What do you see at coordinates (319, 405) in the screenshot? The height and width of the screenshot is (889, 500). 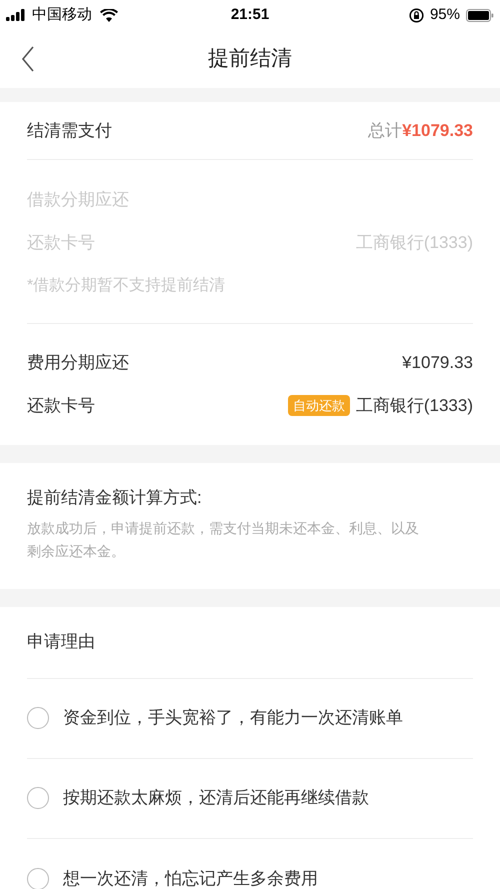 I see `auto-repay-badge: 自动还款` at bounding box center [319, 405].